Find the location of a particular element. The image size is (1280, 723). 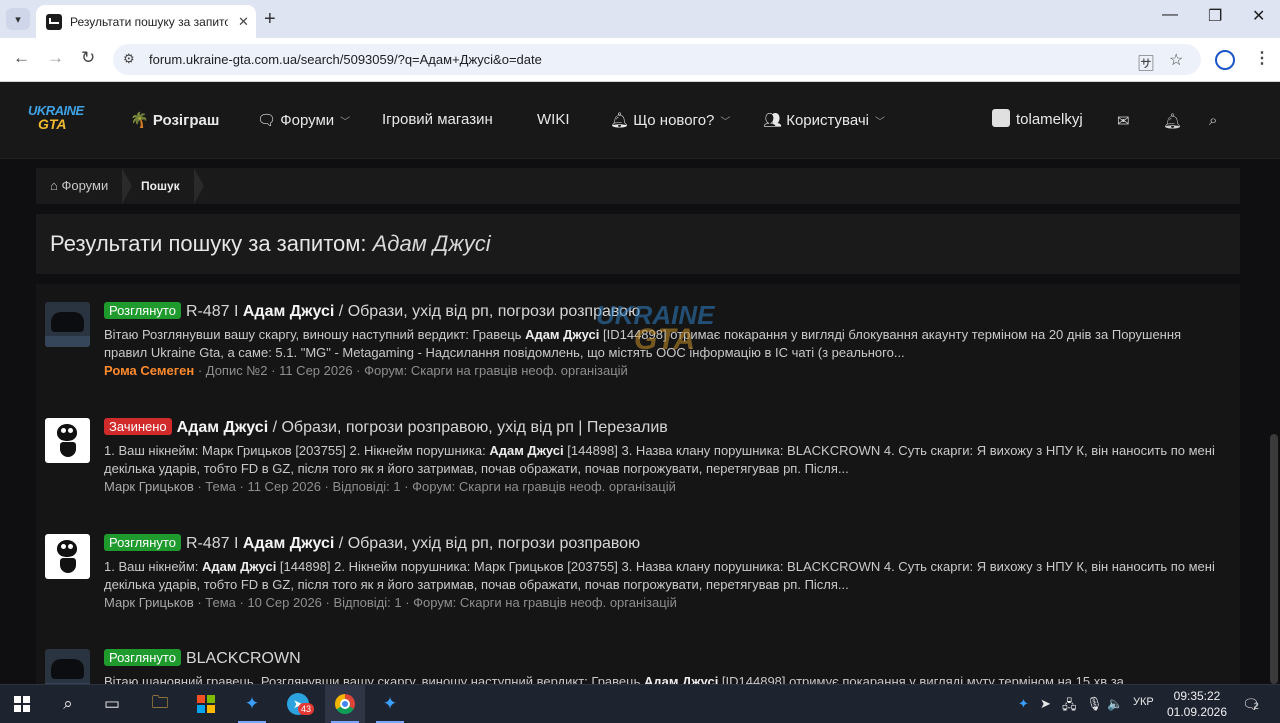

game-app-icon: ✦ is located at coordinates (390, 704).